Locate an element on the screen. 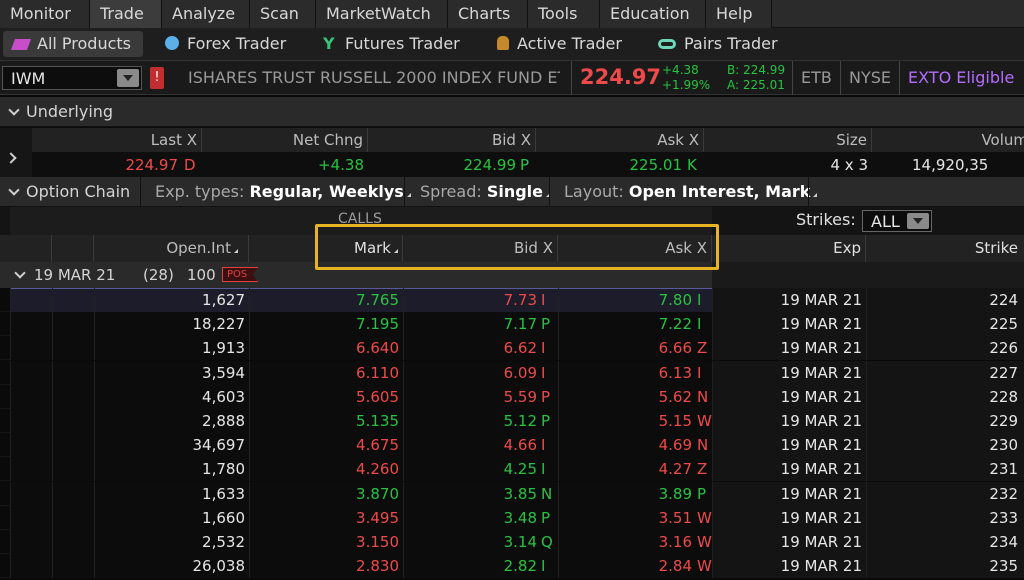  table-row: 2,888 5.135 5.12 P 5.15 W 19 MAR 21 229 is located at coordinates (512, 421).